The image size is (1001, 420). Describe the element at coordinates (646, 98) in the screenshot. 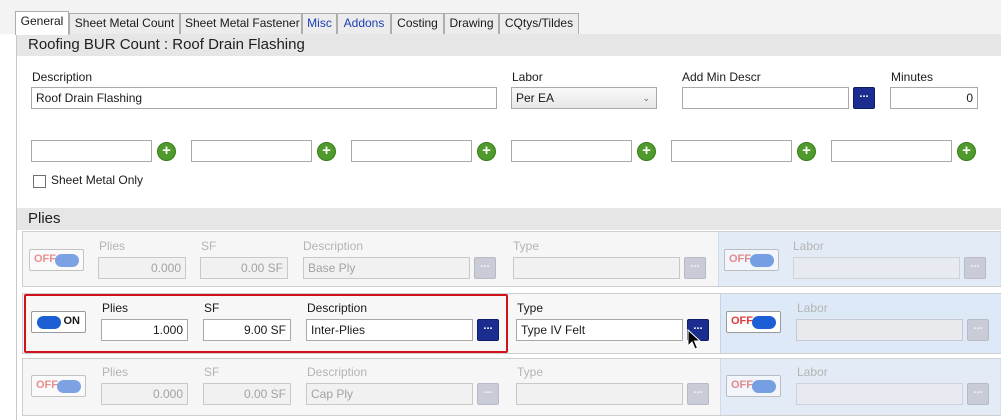

I see `chevron-down-icon: ⌄` at that location.